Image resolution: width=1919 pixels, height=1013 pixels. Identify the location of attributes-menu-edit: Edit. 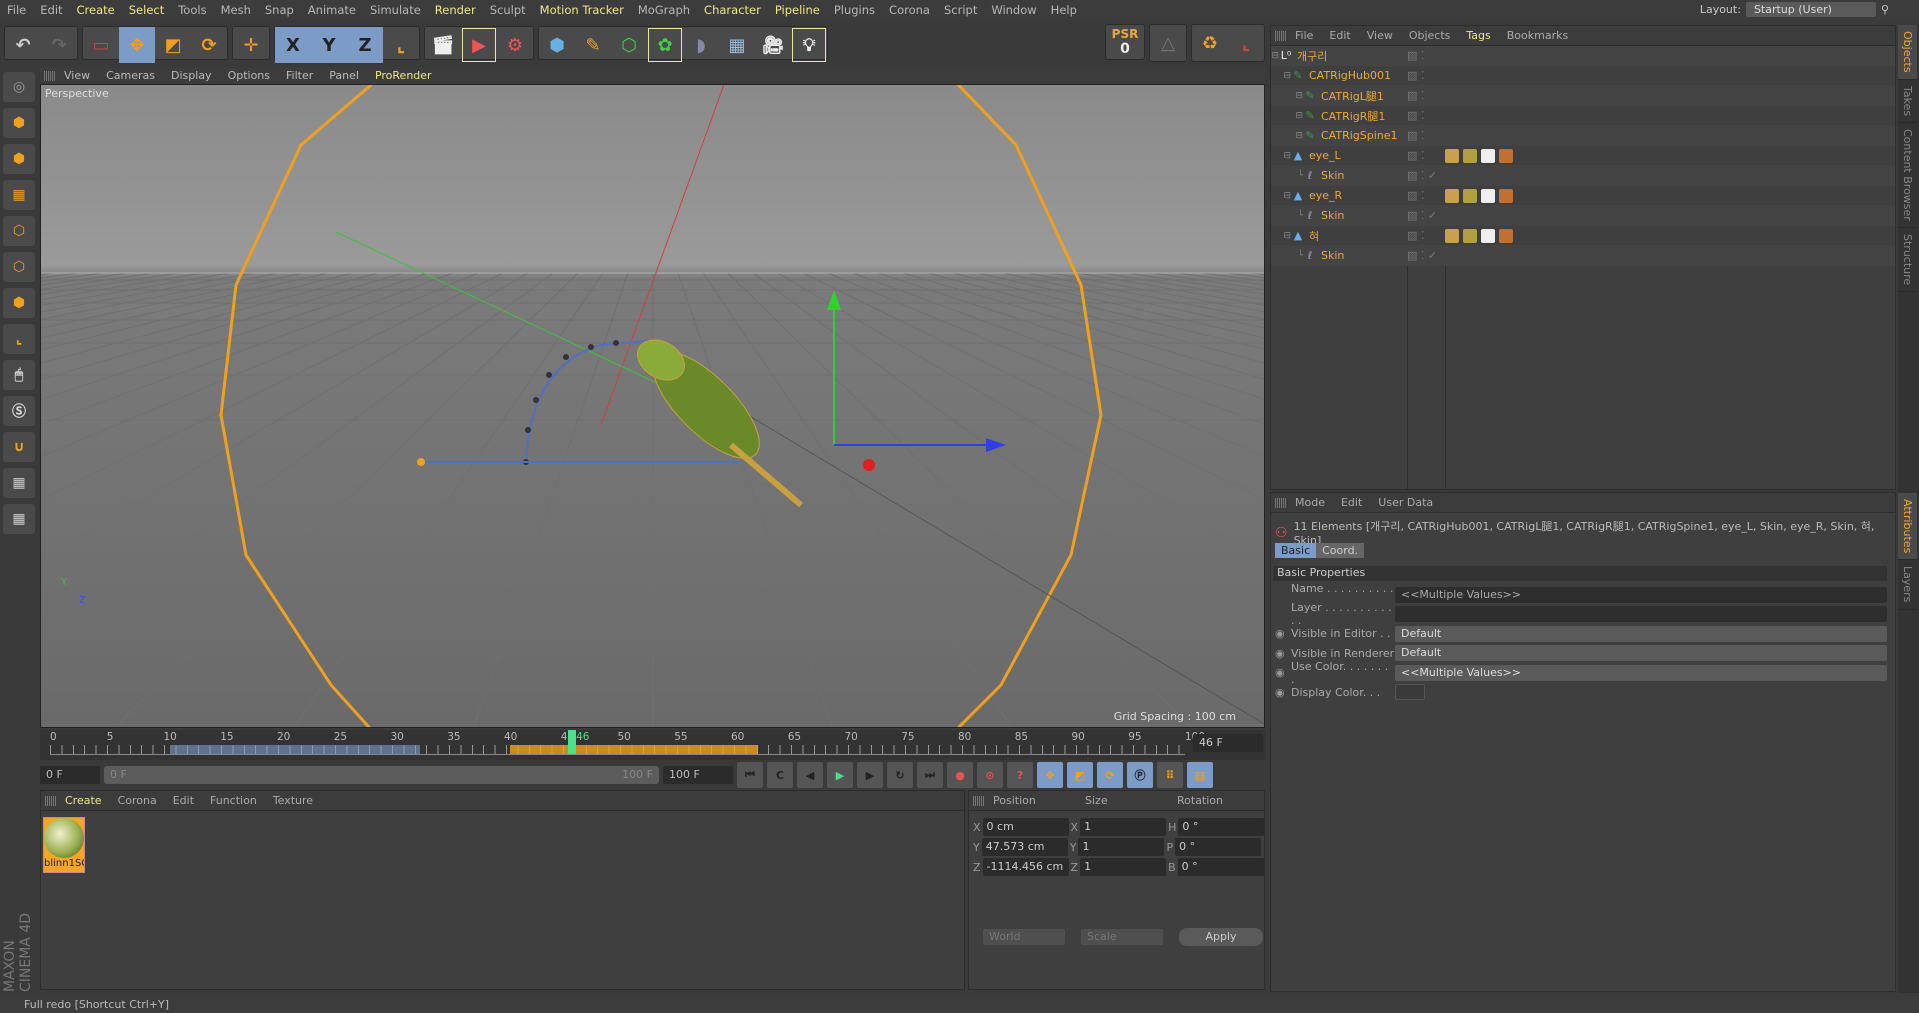
(1351, 502).